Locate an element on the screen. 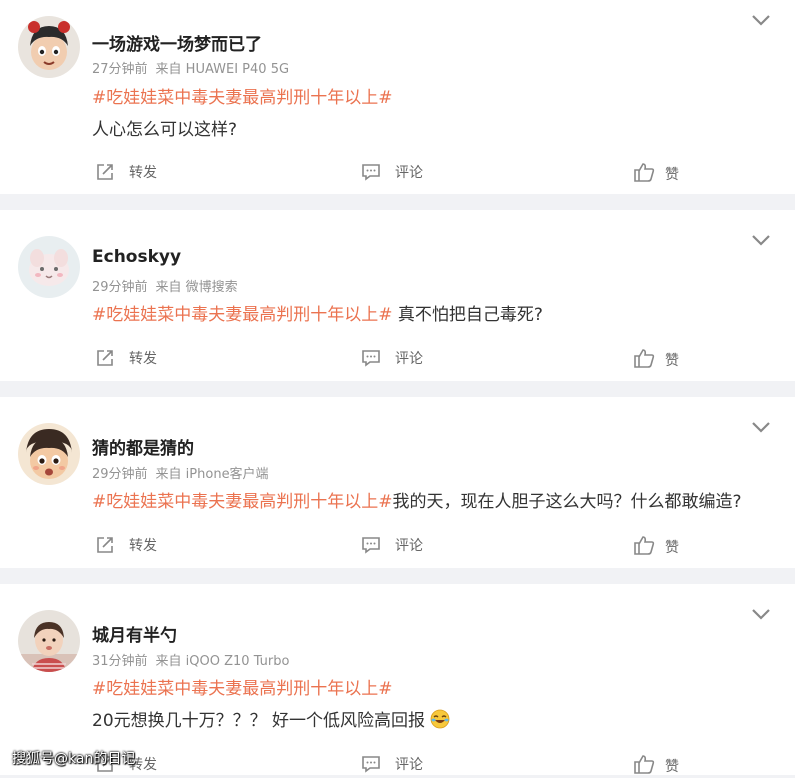  post-meta: 31分钟前 来自 iQOO Z10 Turbo is located at coordinates (190, 659).